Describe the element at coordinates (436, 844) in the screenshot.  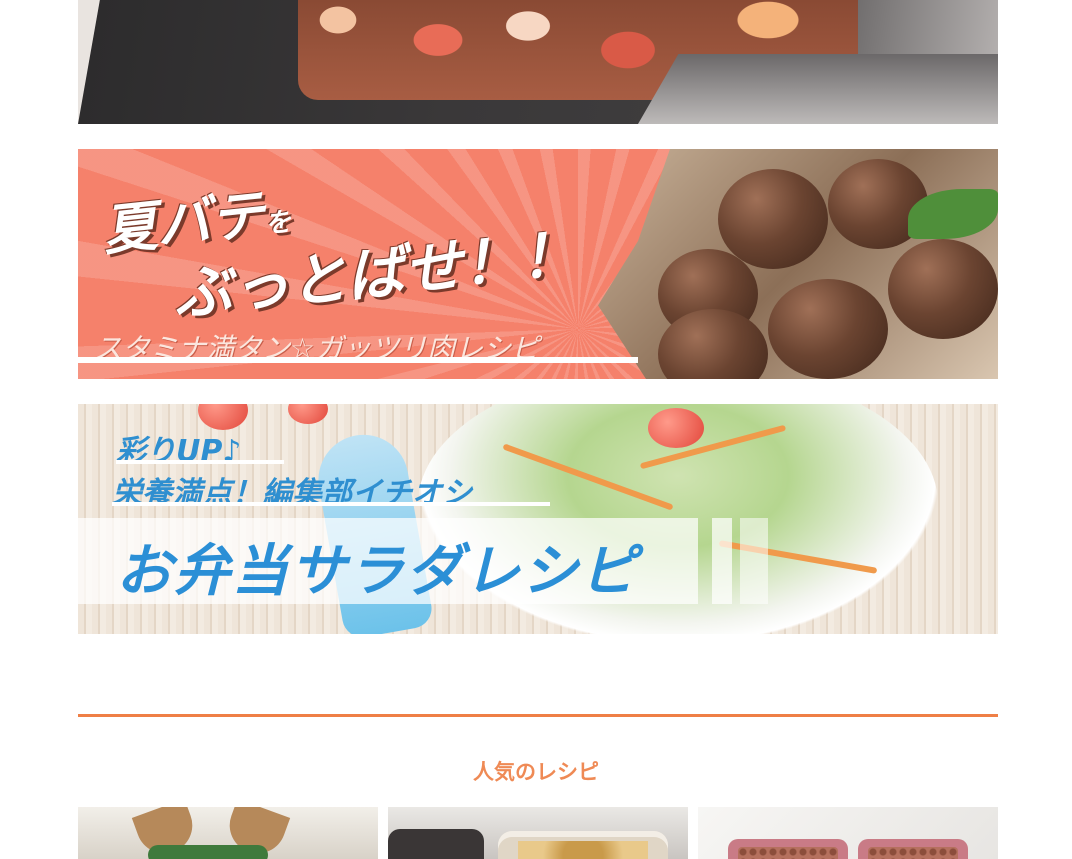
I see `bento-box-image` at that location.